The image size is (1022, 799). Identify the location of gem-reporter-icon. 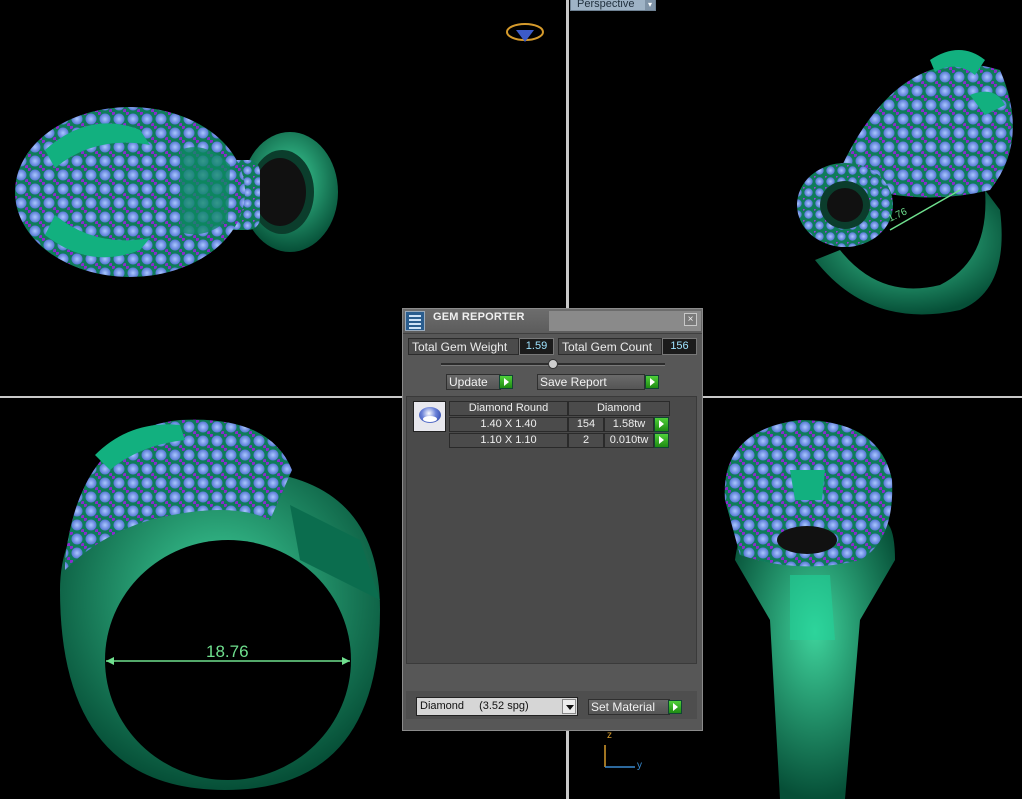
(415, 321).